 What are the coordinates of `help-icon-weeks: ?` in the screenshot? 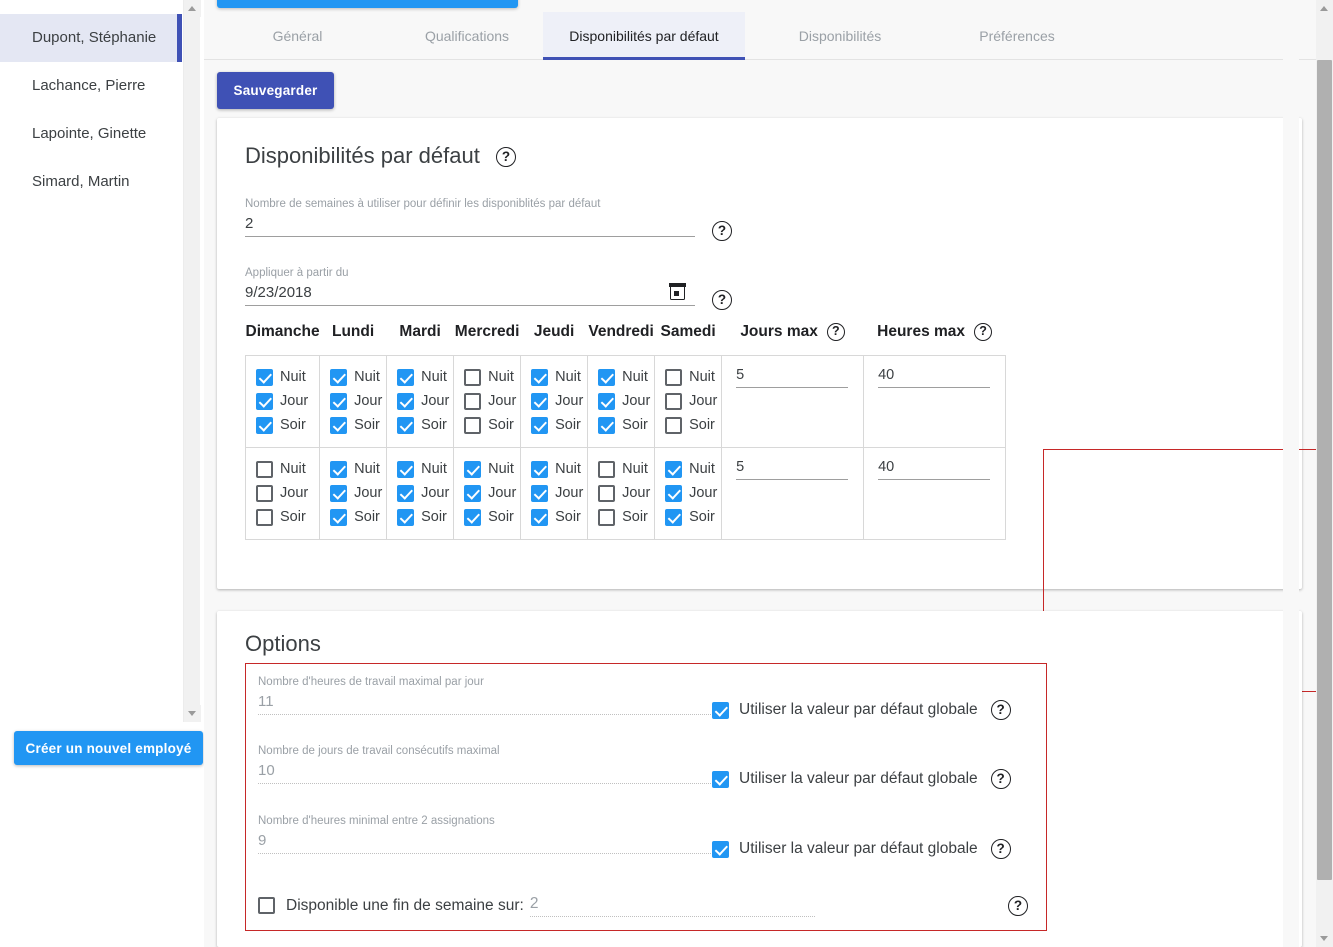 It's located at (722, 231).